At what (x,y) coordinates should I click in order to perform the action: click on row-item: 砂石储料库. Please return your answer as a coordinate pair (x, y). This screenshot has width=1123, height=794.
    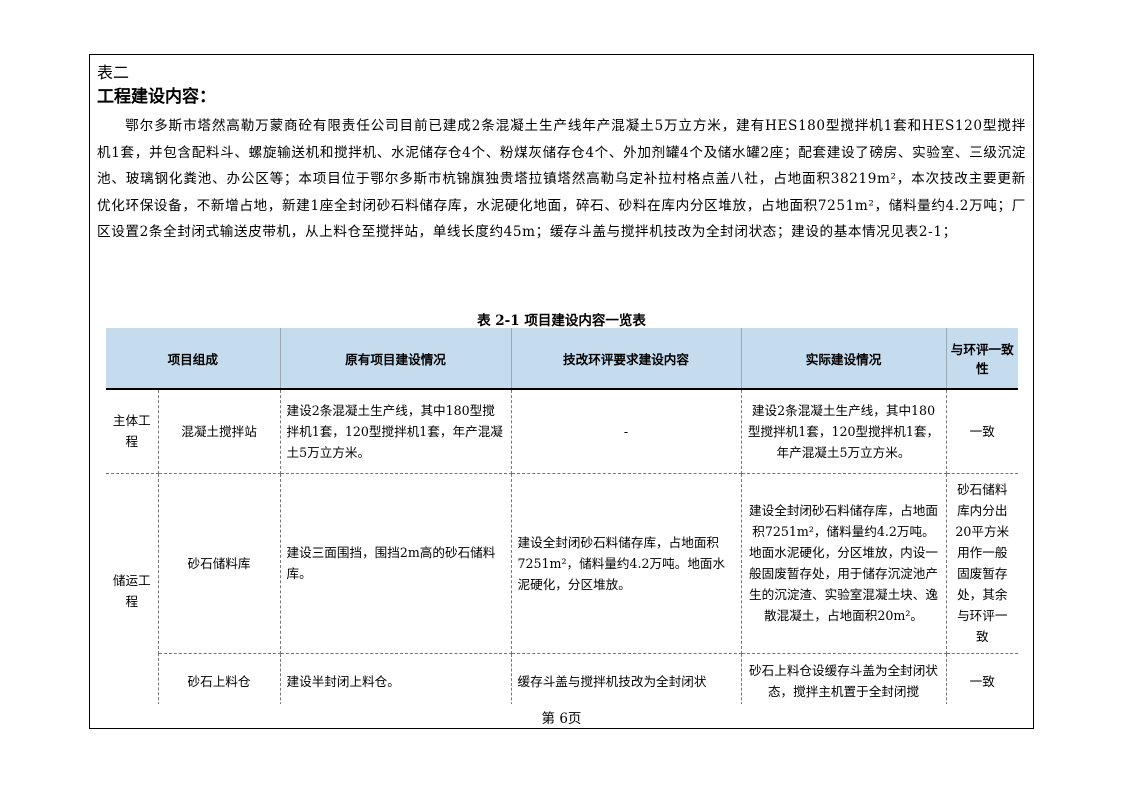
    Looking at the image, I should click on (219, 563).